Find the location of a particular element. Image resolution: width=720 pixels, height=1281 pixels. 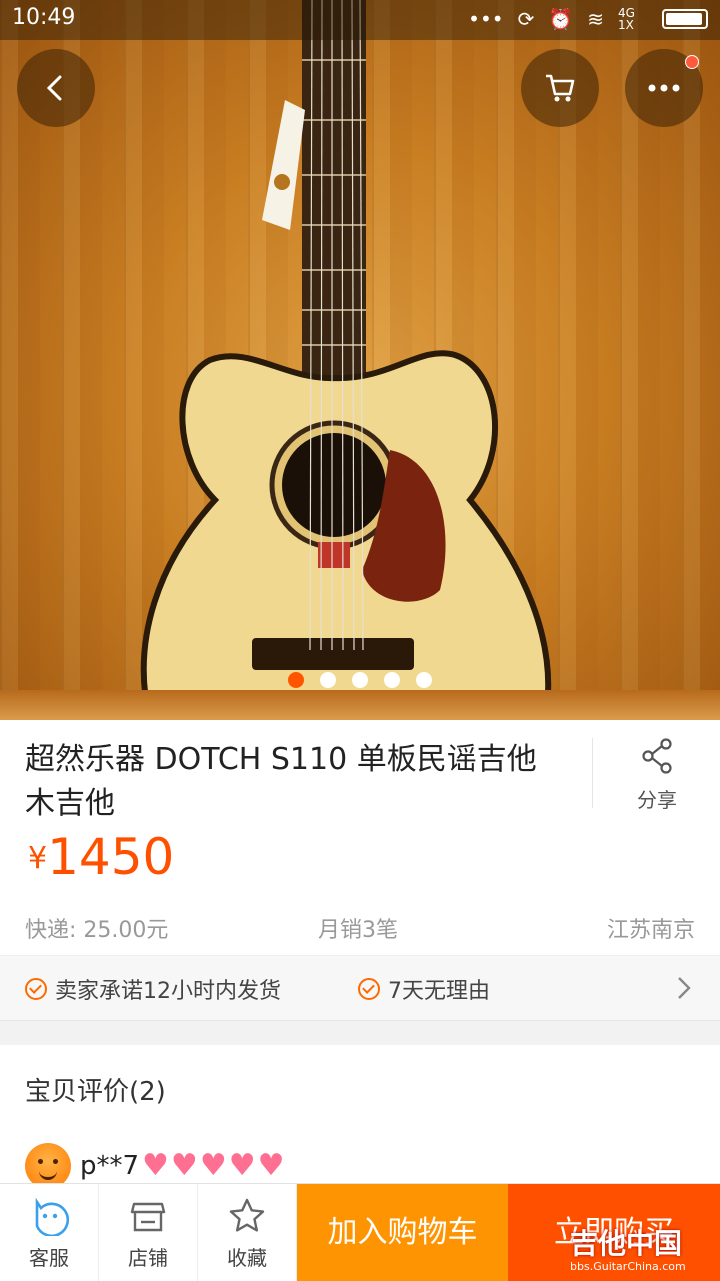

product-title: 超然乐器 DOTCH S110 单板民谣吉他 木吉他 is located at coordinates (281, 781).